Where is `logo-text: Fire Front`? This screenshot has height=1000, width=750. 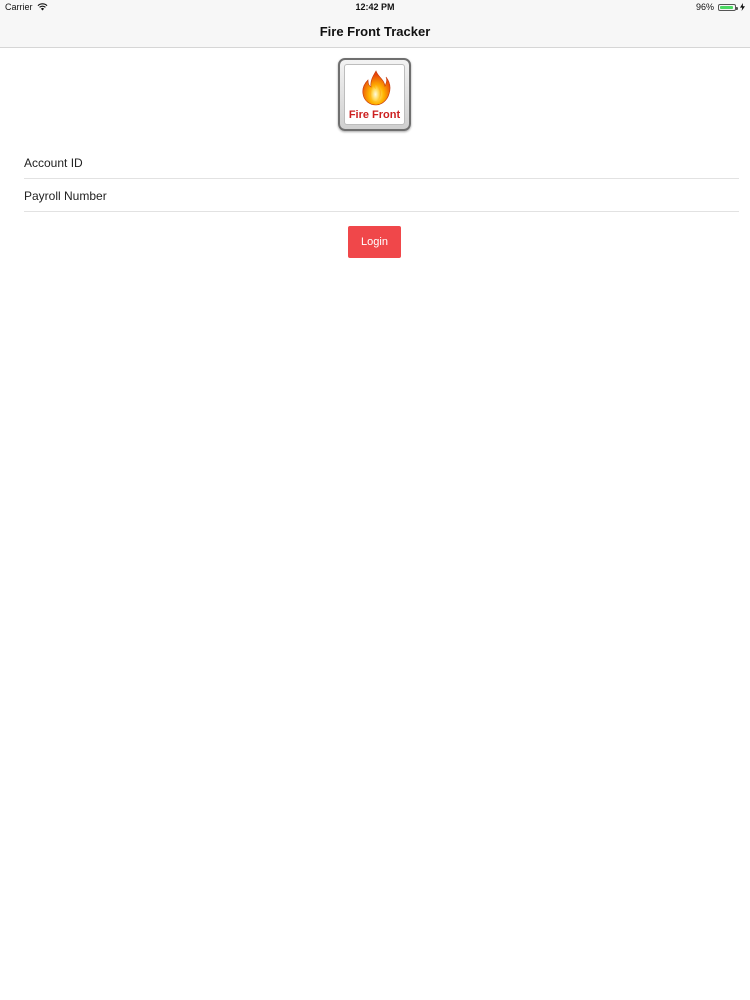 logo-text: Fire Front is located at coordinates (374, 115).